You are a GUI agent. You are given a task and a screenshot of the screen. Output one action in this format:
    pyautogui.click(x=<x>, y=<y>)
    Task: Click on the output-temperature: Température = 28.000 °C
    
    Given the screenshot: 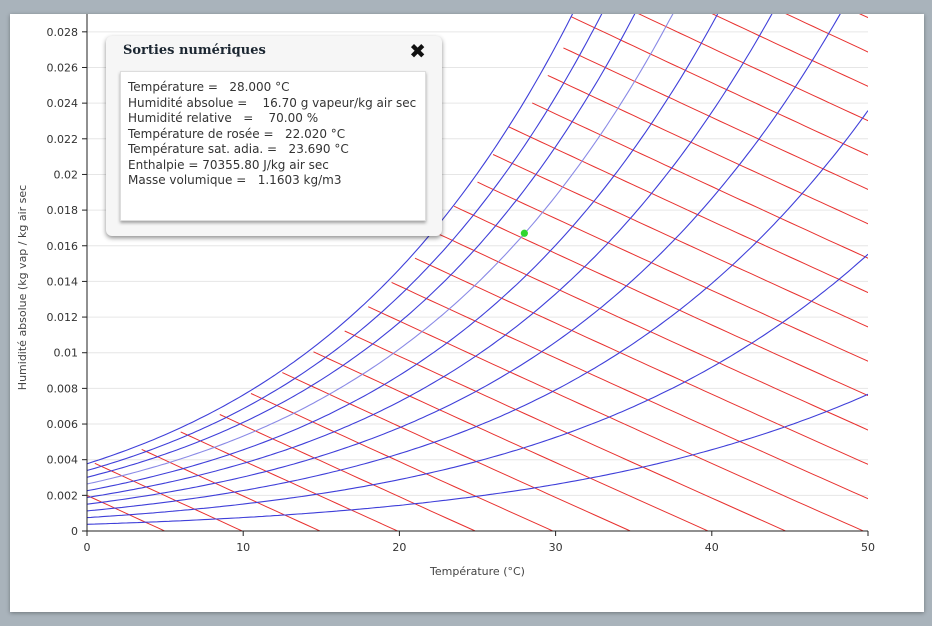 What is the action you would take?
    pyautogui.click(x=209, y=87)
    